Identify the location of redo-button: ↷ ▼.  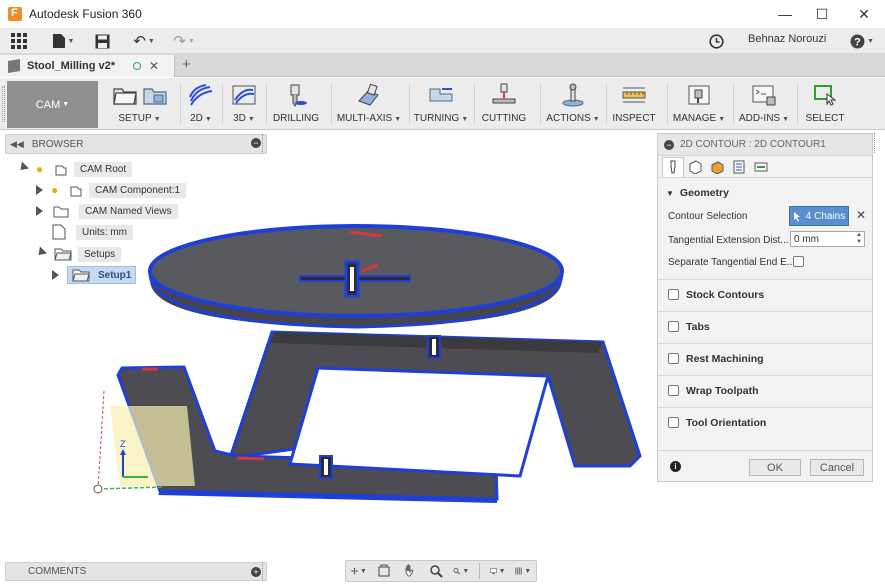
(184, 41).